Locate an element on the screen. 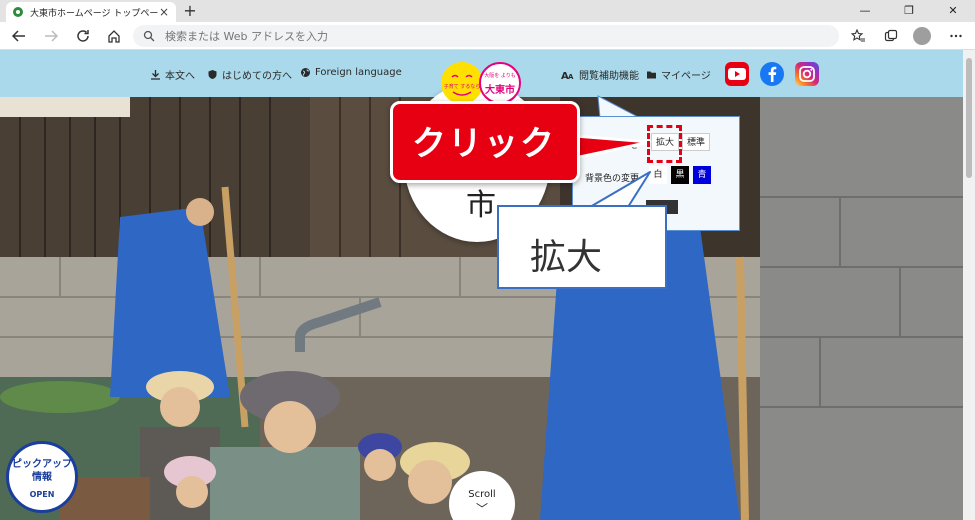 The height and width of the screenshot is (520, 975). restore-button: ❐ is located at coordinates (909, 11).